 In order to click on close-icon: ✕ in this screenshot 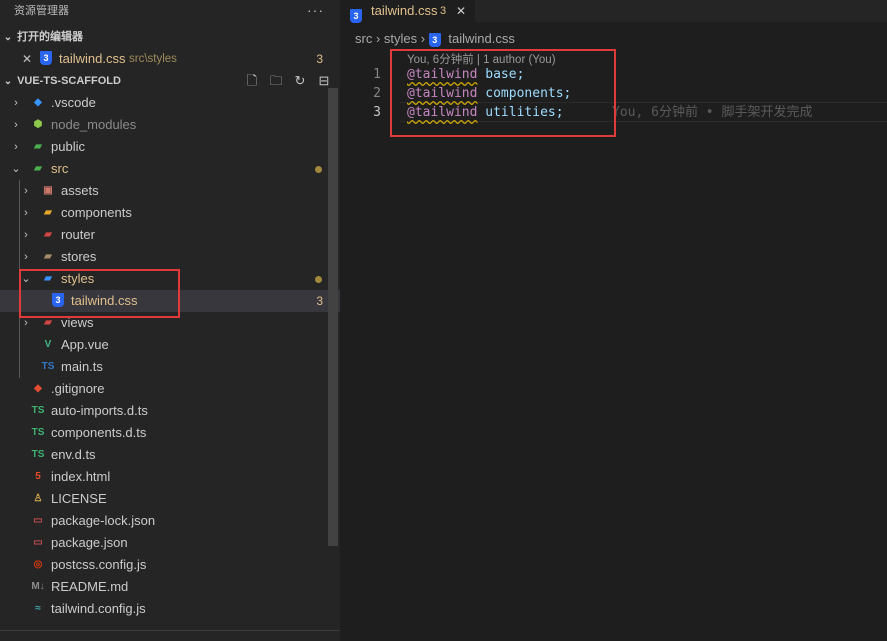, I will do `click(27, 59)`.